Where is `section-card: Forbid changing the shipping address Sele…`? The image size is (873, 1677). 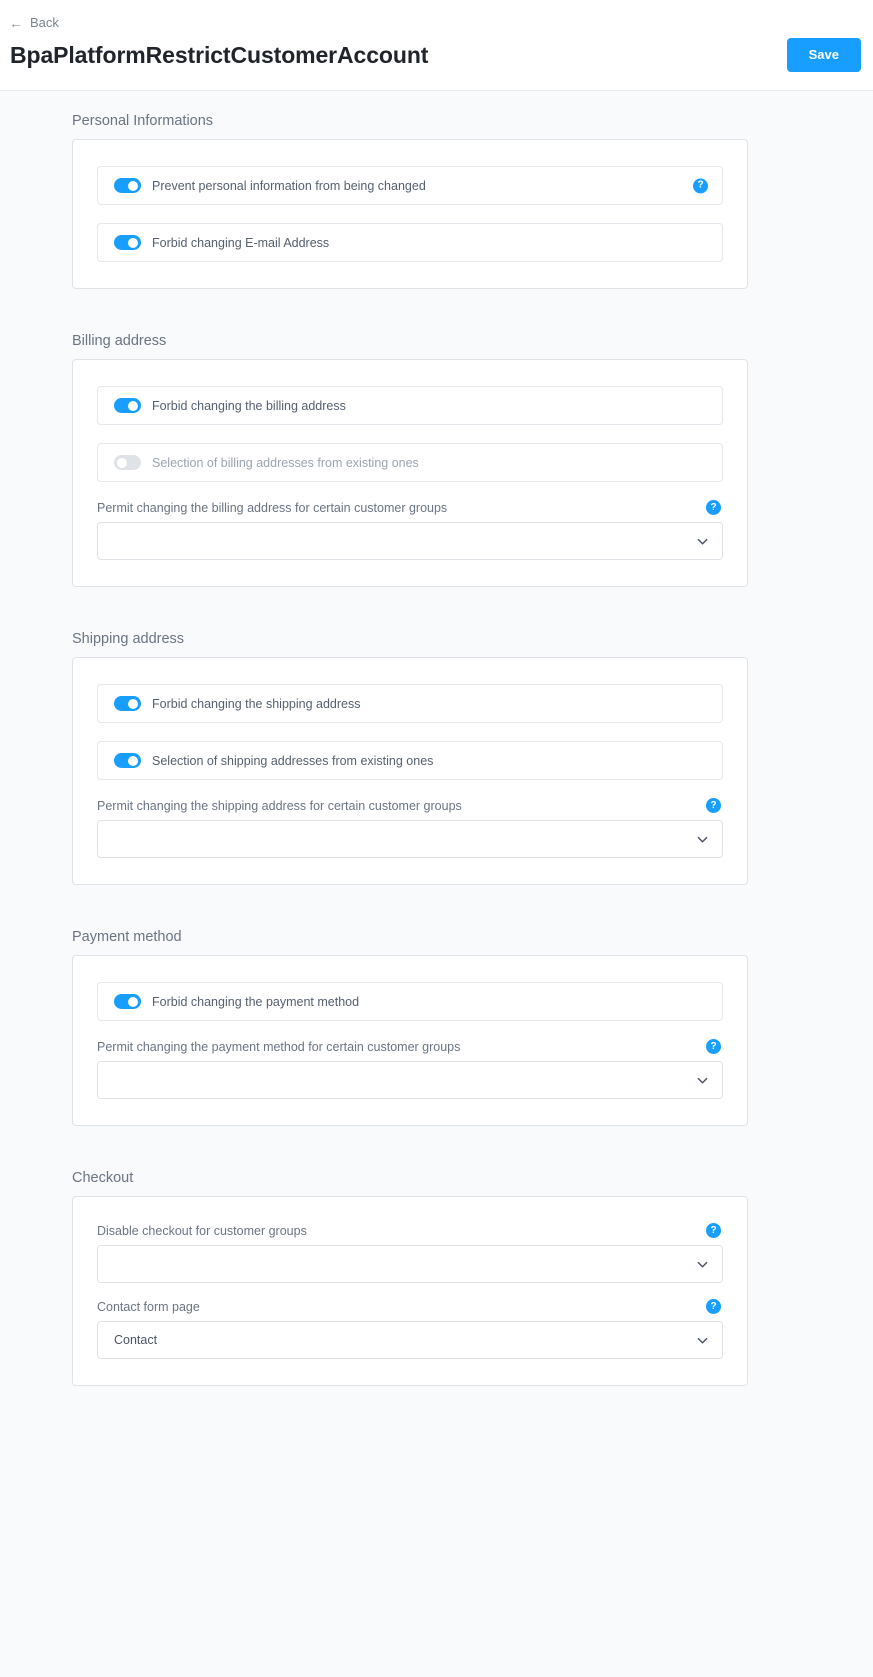 section-card: Forbid changing the shipping address Sele… is located at coordinates (410, 771).